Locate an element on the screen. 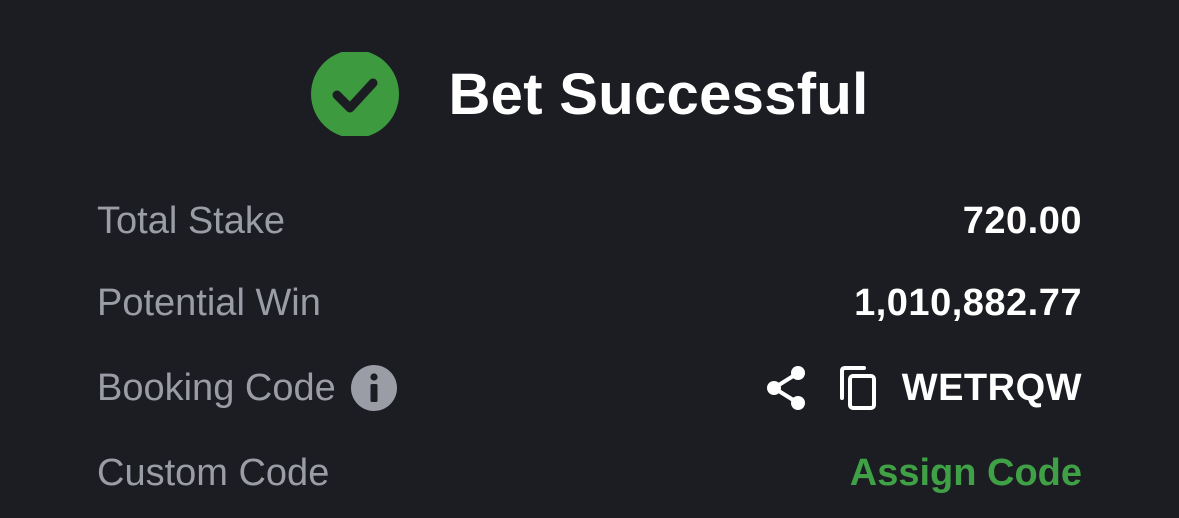  booking-code-value: WETRQW is located at coordinates (991, 387).